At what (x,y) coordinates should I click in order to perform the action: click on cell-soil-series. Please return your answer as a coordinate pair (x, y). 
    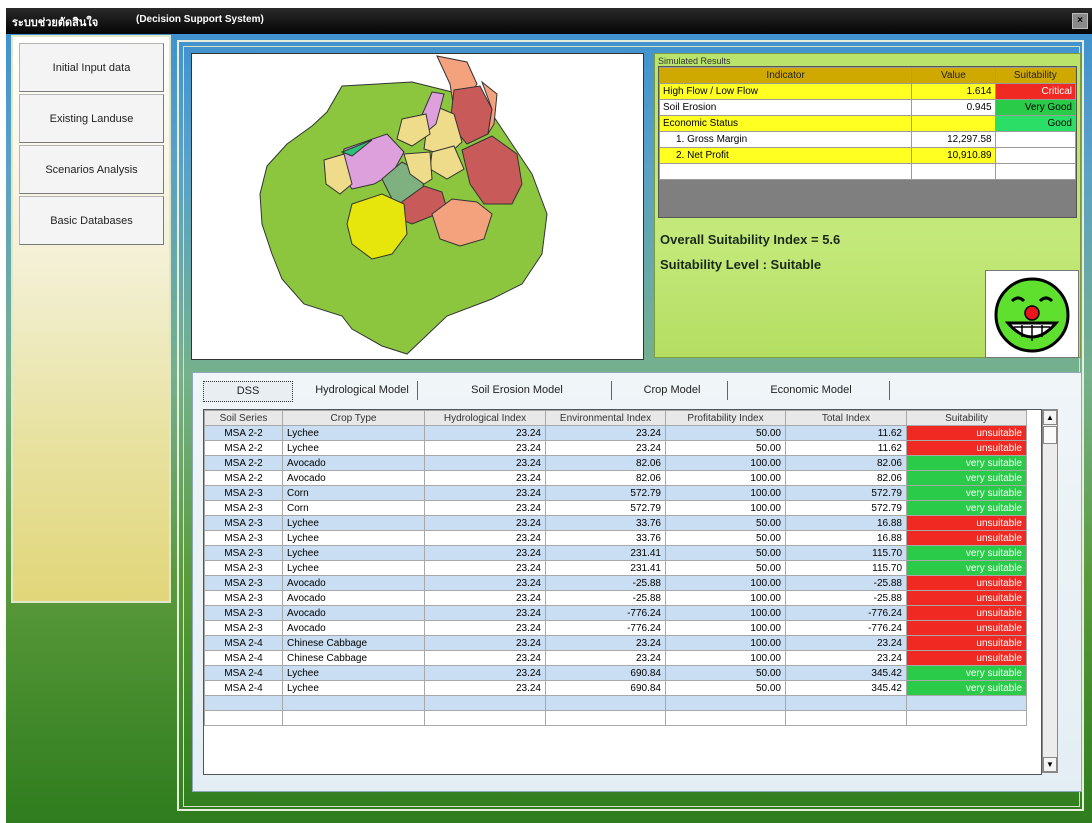
    Looking at the image, I should click on (243, 718).